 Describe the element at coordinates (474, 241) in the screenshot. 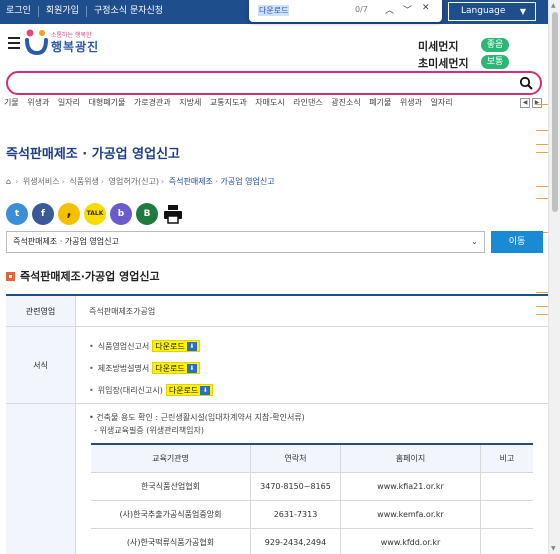

I see `chevron-down-icon: ⌄` at that location.